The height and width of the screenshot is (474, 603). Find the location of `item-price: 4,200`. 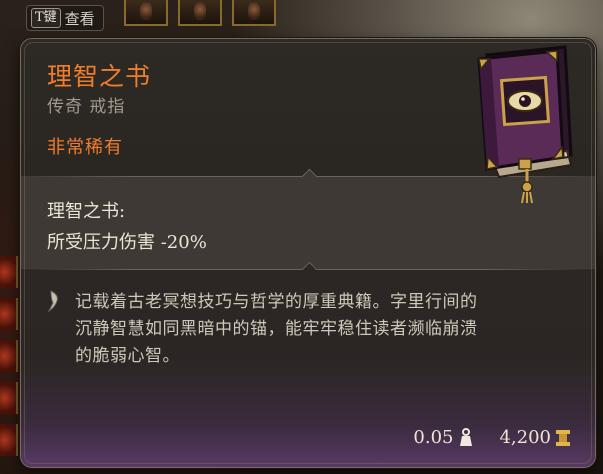

item-price: 4,200 is located at coordinates (525, 437).